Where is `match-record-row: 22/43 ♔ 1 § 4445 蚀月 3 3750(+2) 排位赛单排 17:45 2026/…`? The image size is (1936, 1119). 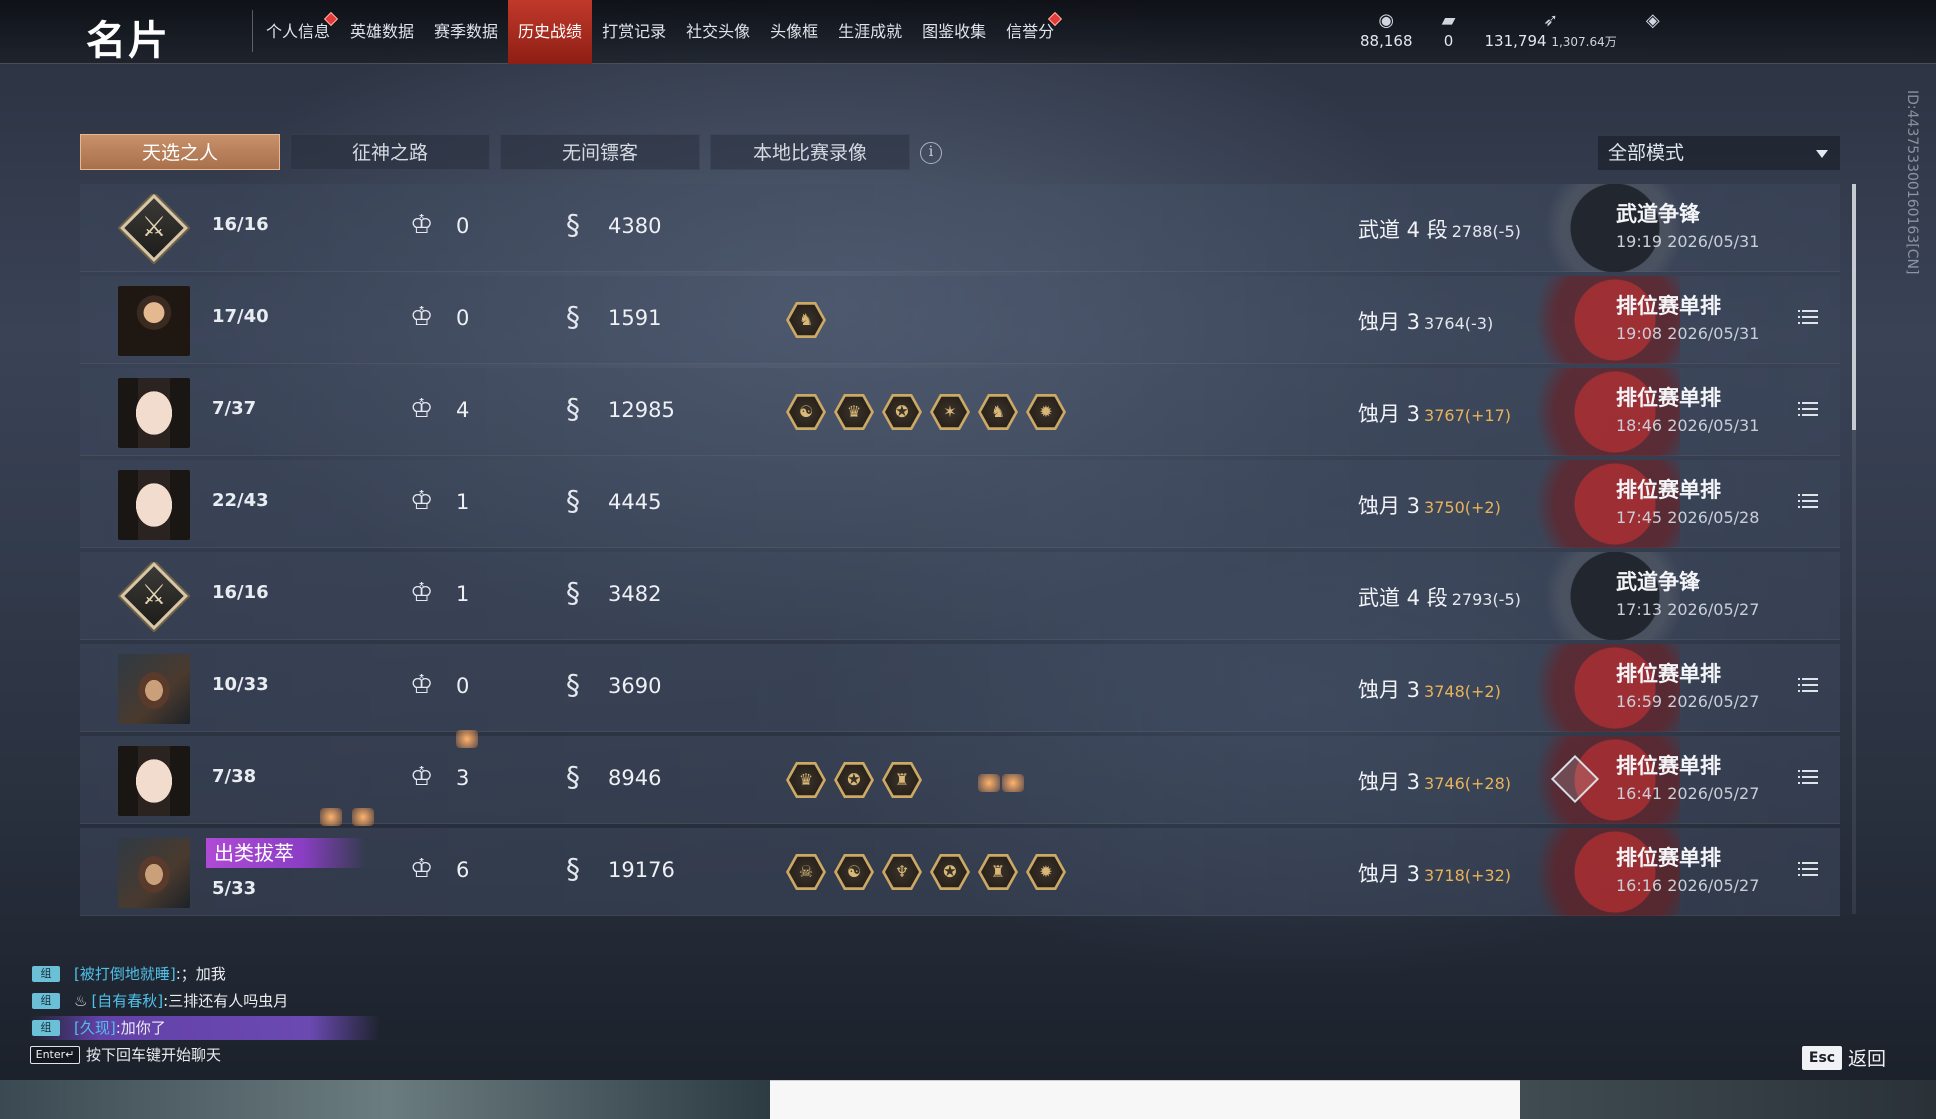
match-record-row: 22/43 ♔ 1 § 4445 蚀月 3 3750(+2) 排位赛单排 17:45 2026/… is located at coordinates (960, 504).